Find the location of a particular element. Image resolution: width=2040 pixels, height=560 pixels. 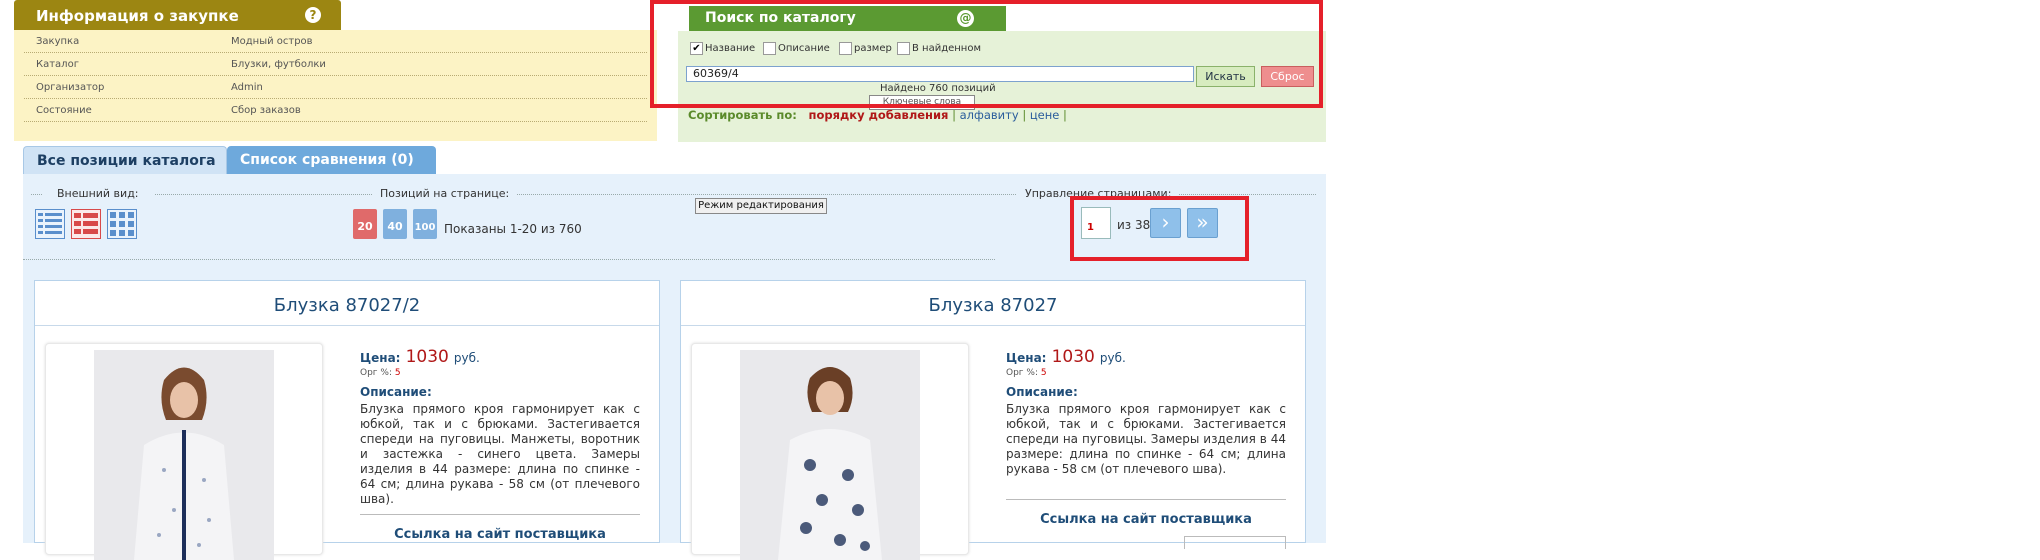

sort-alphabet-link: алфавиту is located at coordinates (989, 115).